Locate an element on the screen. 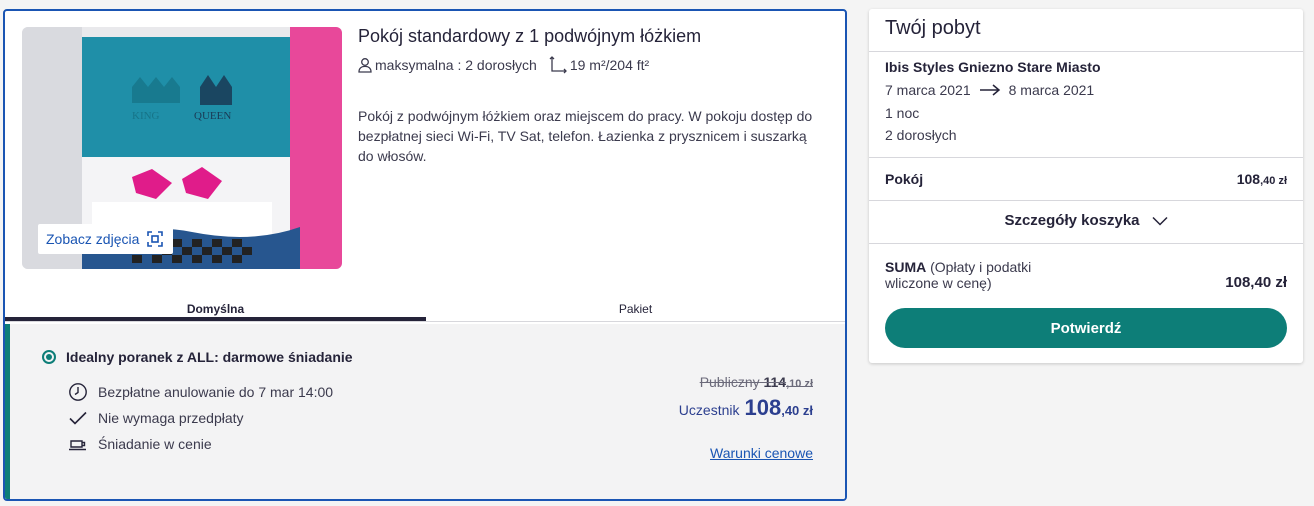 This screenshot has height=506, width=1314. member-price-label: Uczestnik is located at coordinates (709, 410).